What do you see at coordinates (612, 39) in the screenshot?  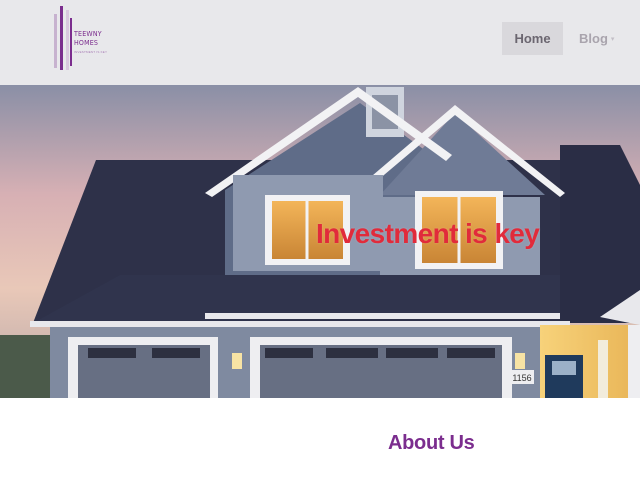 I see `chevron-down-icon: ▾` at bounding box center [612, 39].